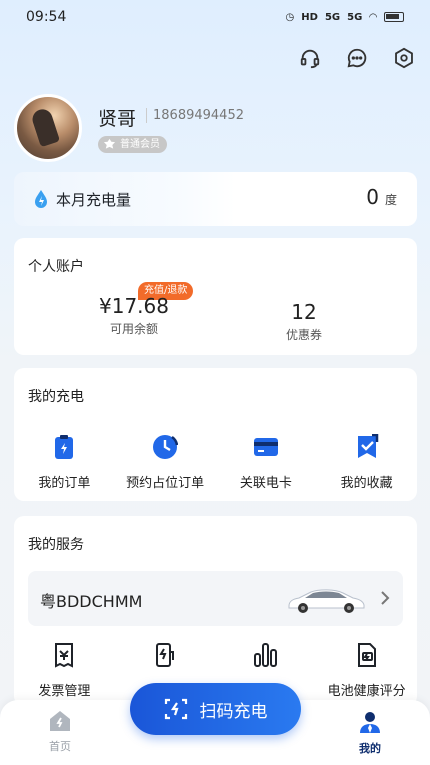 The width and height of the screenshot is (430, 765). Describe the element at coordinates (373, 17) in the screenshot. I see `wifi-icon: ◠` at that location.